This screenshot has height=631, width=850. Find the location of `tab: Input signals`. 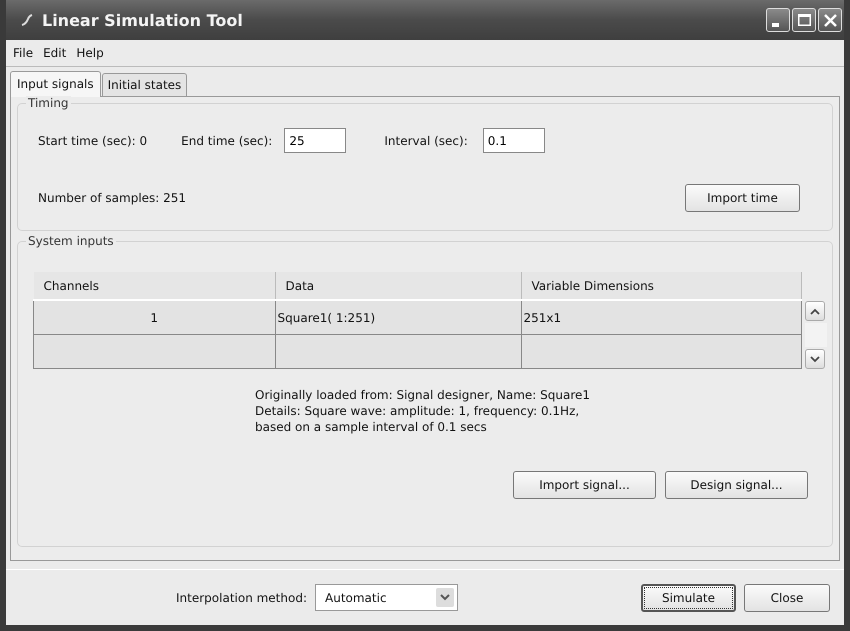

tab: Input signals is located at coordinates (55, 84).